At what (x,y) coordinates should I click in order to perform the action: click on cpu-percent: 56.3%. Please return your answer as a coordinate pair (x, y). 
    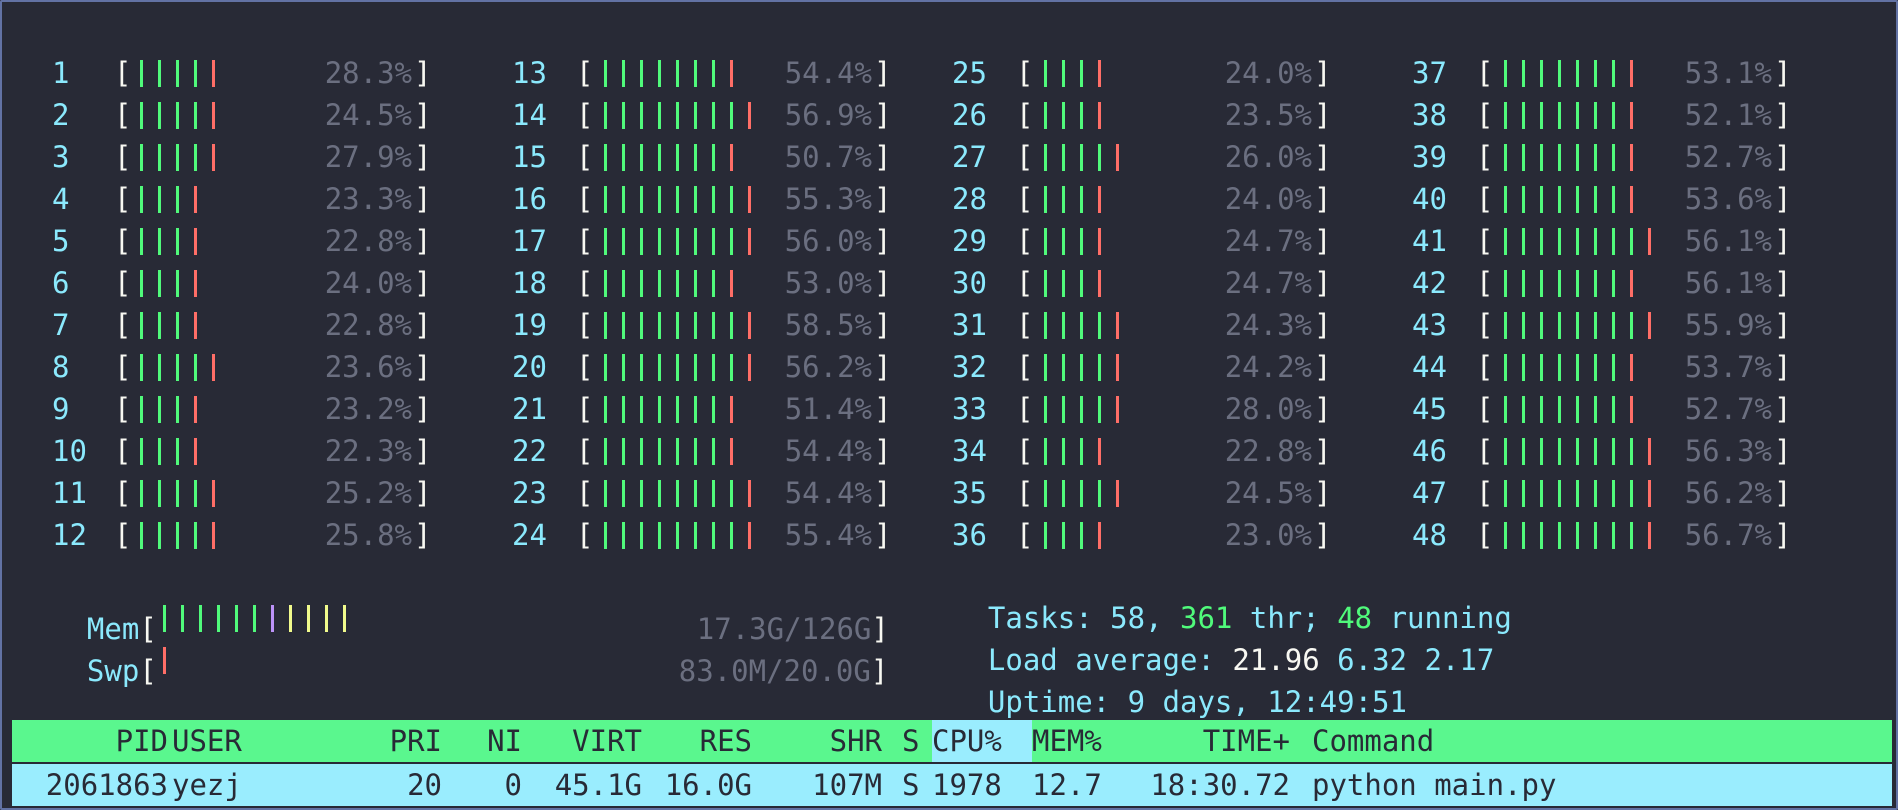
    Looking at the image, I should click on (1728, 451).